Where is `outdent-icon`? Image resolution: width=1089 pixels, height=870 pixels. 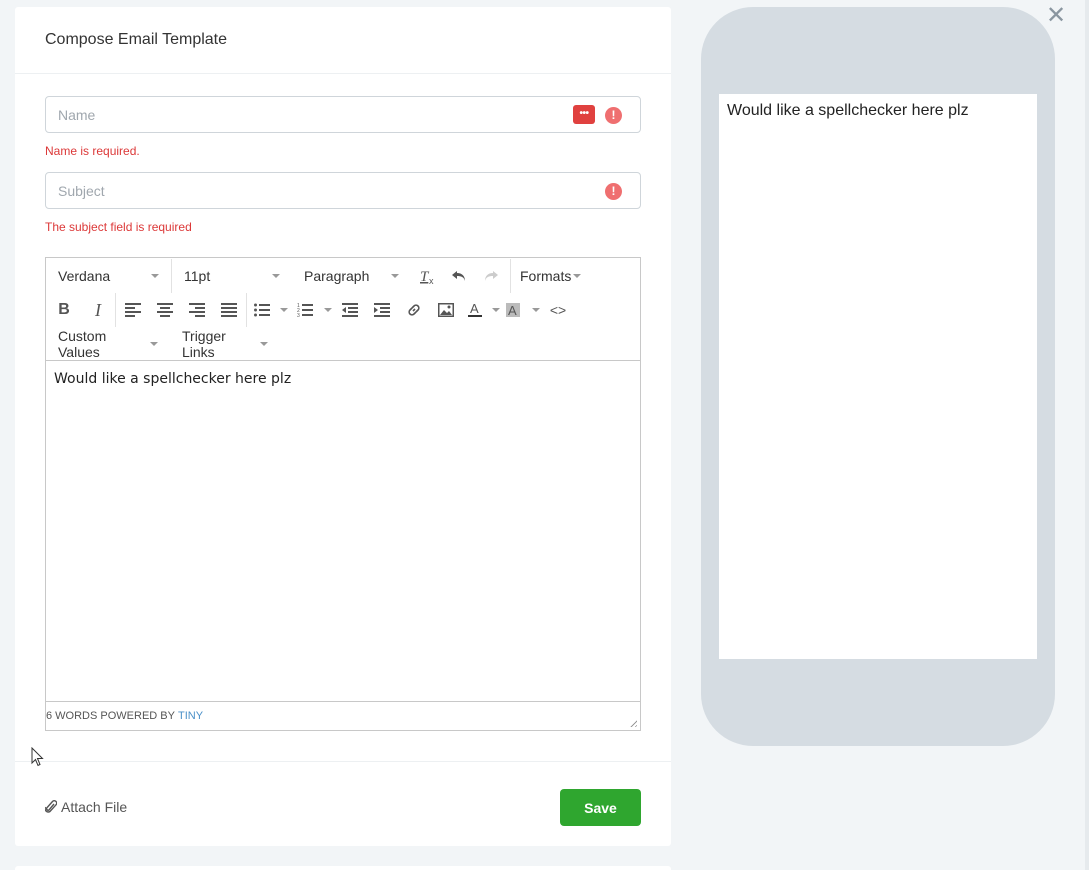 outdent-icon is located at coordinates (350, 310).